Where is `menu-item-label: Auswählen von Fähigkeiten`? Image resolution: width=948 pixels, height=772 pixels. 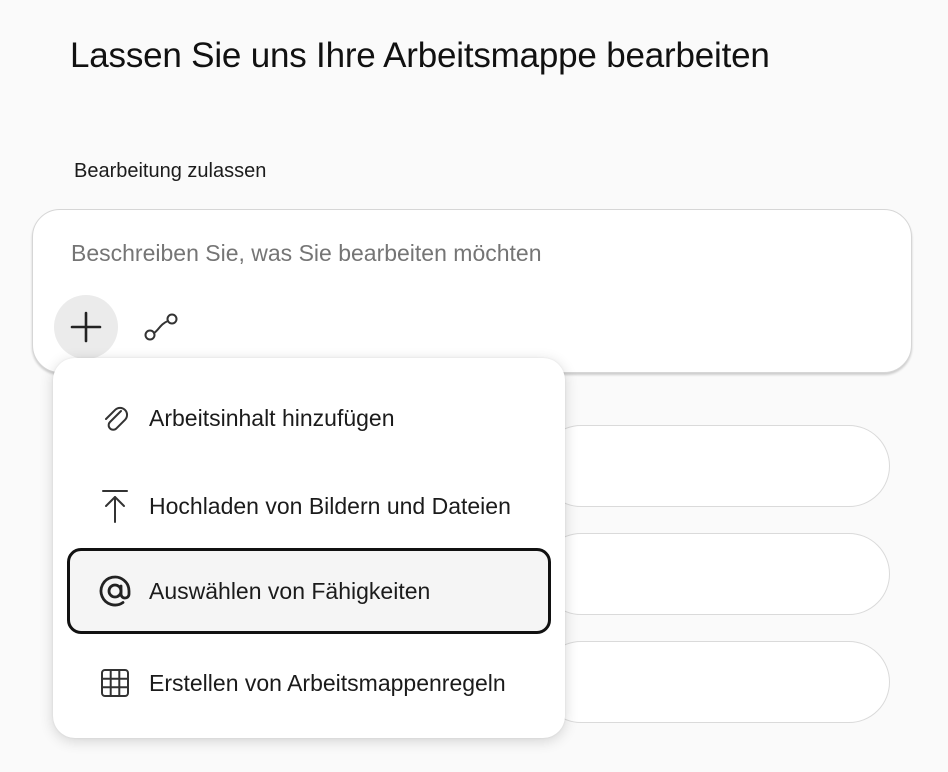 menu-item-label: Auswählen von Fähigkeiten is located at coordinates (290, 590).